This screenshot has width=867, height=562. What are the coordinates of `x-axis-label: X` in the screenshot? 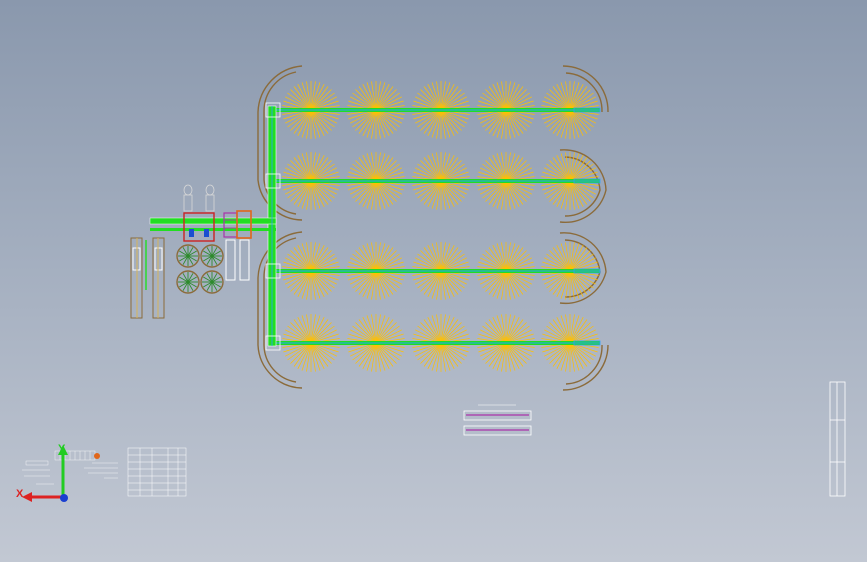 It's located at (20, 494).